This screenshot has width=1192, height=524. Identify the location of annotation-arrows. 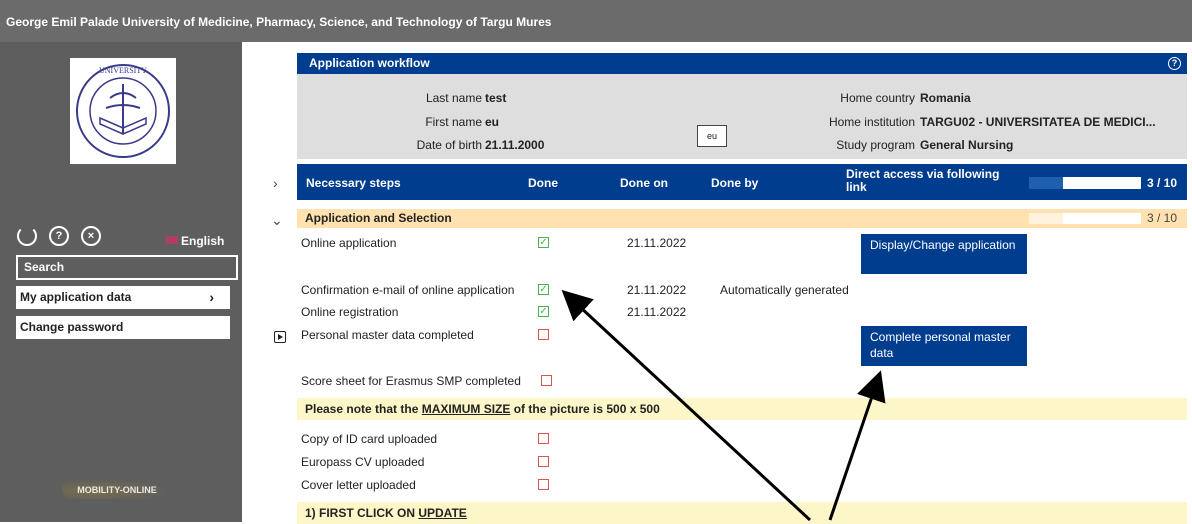
(723, 405).